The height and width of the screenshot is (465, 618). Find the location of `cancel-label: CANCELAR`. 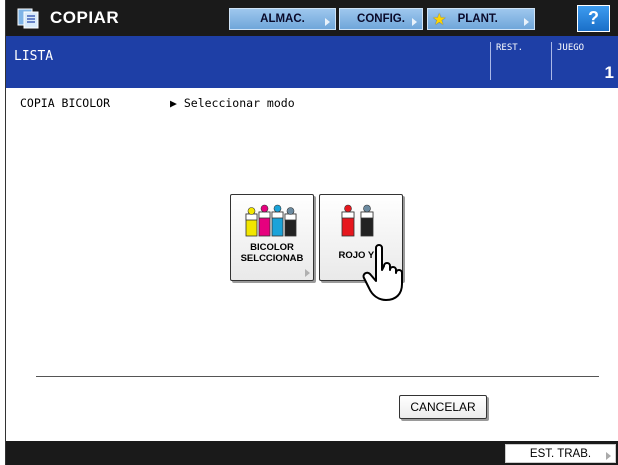

cancel-label: CANCELAR is located at coordinates (443, 407).